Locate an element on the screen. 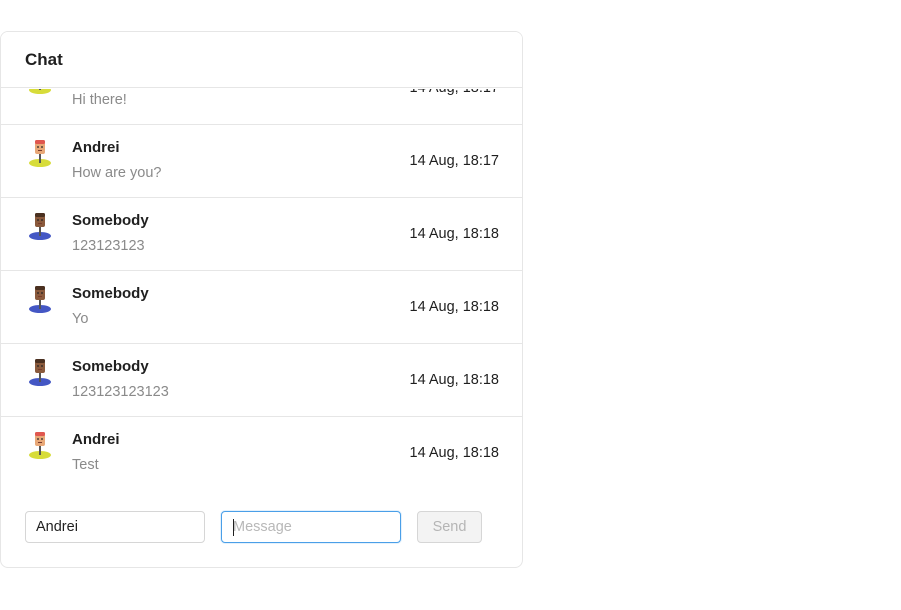 This screenshot has width=901, height=610. message-item: Somebody 123123123123 14 Aug, 18:18 is located at coordinates (261, 380).